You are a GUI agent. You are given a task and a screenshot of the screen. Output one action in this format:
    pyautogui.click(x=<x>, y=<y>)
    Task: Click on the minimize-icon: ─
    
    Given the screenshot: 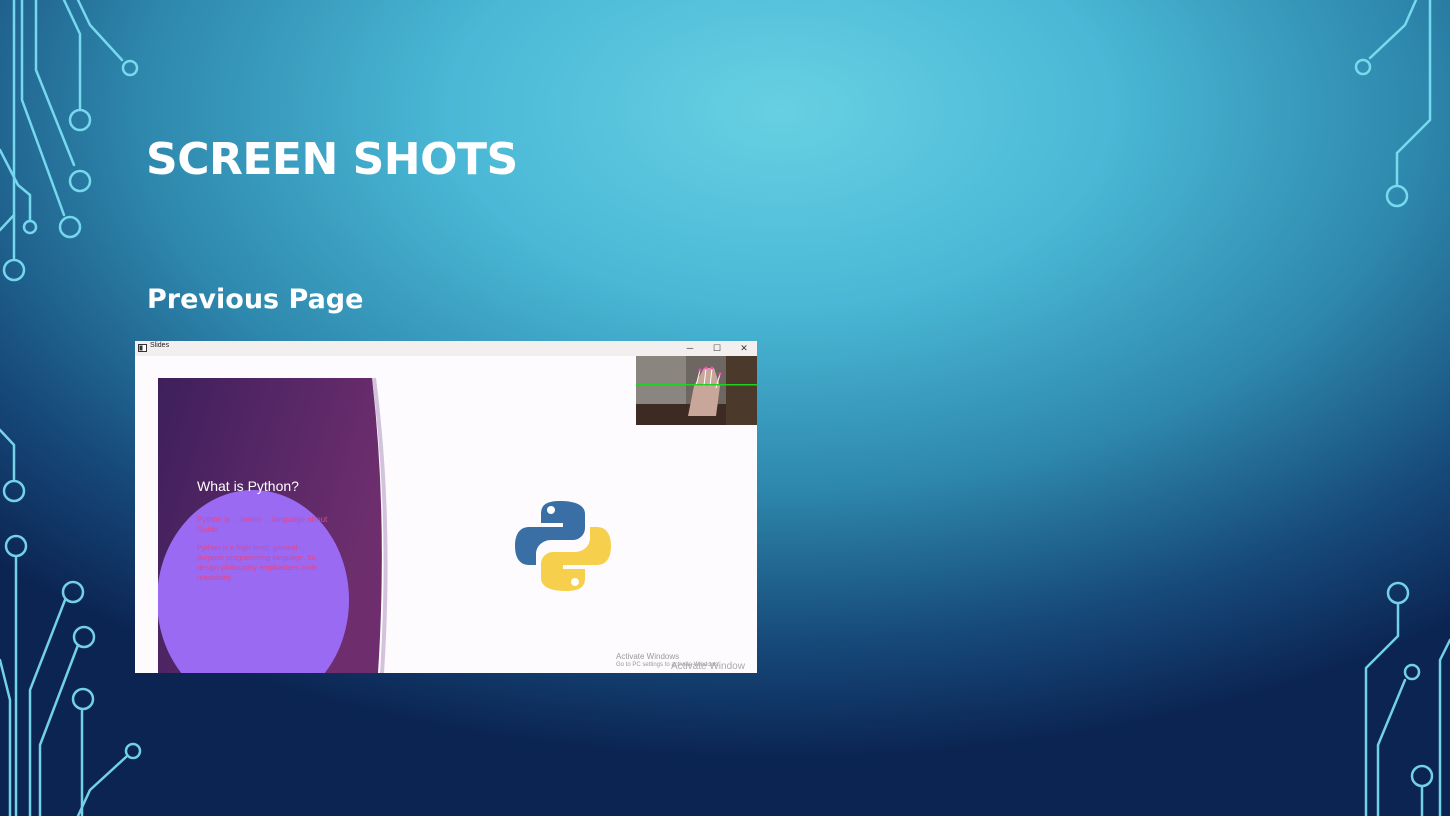 What is the action you would take?
    pyautogui.click(x=690, y=348)
    